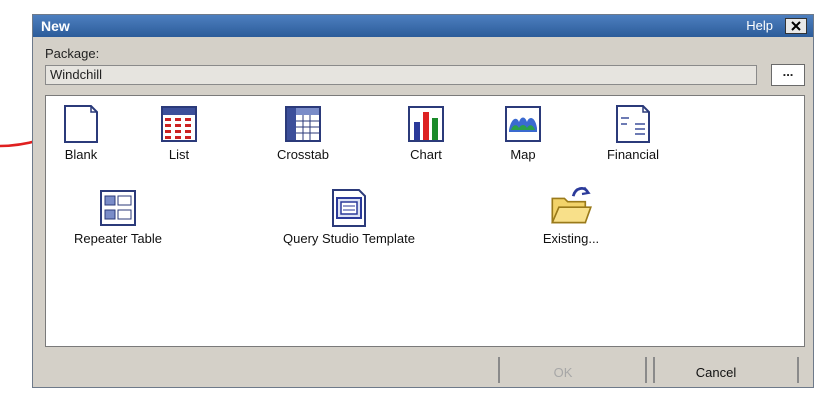 The height and width of the screenshot is (396, 816). Describe the element at coordinates (118, 238) in the screenshot. I see `template-label: Repeater Table` at that location.